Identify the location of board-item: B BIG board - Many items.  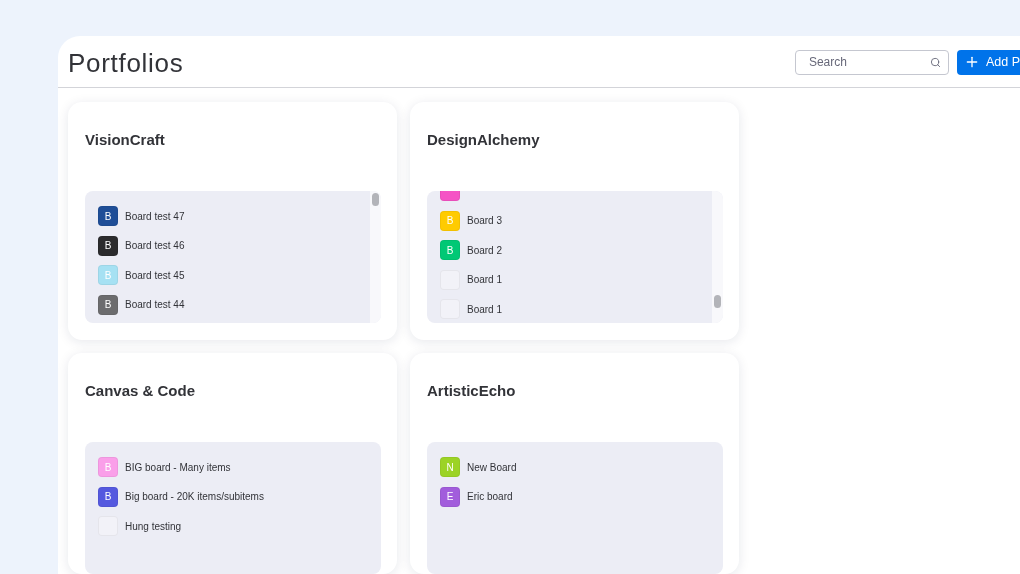
(164, 467).